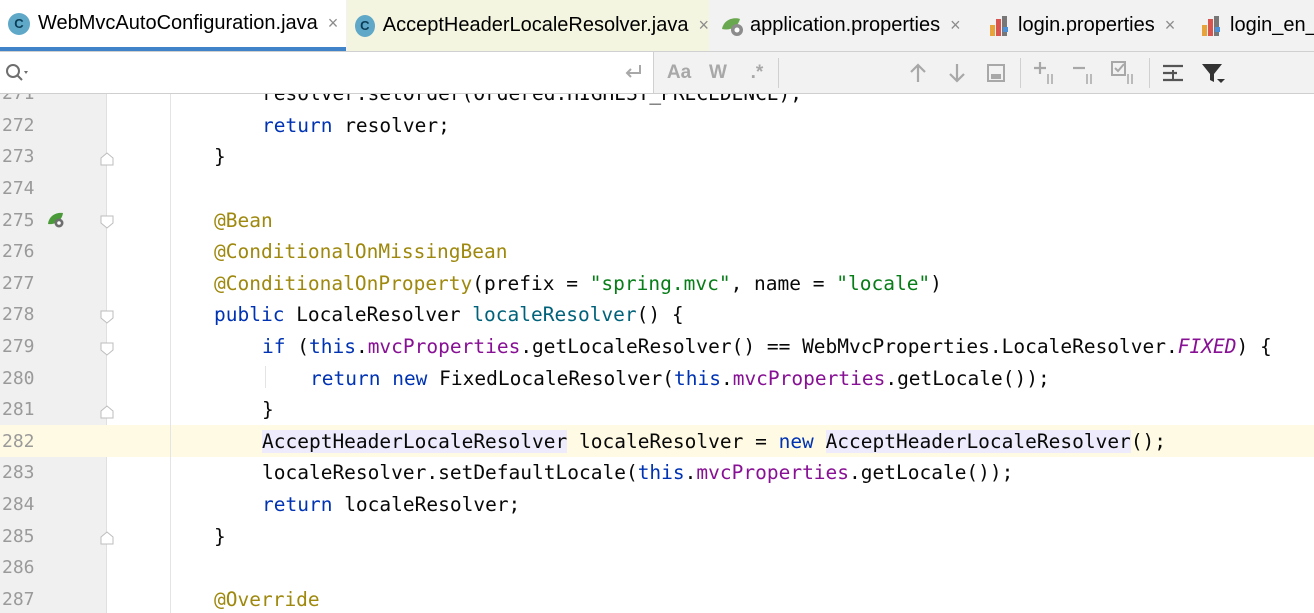 The width and height of the screenshot is (1314, 613). Describe the element at coordinates (1045, 73) in the screenshot. I see `add-occurrence-icon` at that location.